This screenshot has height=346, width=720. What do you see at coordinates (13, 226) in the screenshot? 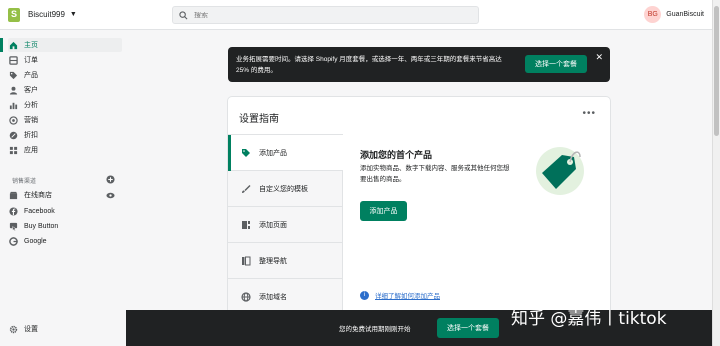
I see `buy-button-icon` at bounding box center [13, 226].